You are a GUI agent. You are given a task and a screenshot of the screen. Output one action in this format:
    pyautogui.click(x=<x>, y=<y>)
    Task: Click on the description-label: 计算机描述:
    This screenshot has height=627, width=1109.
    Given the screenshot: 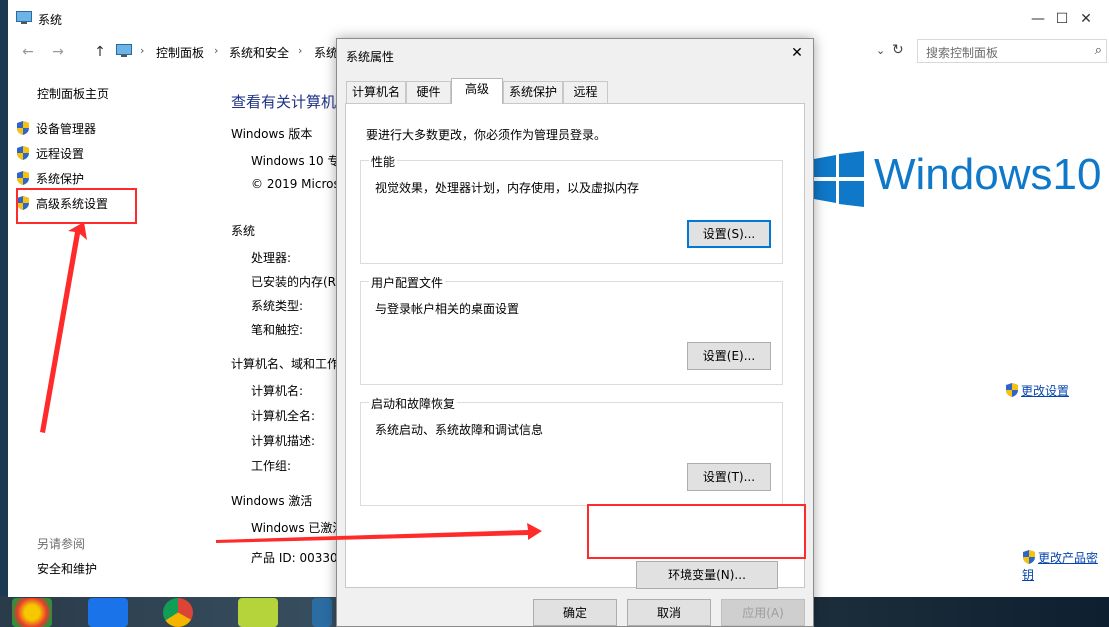 What is the action you would take?
    pyautogui.click(x=283, y=441)
    